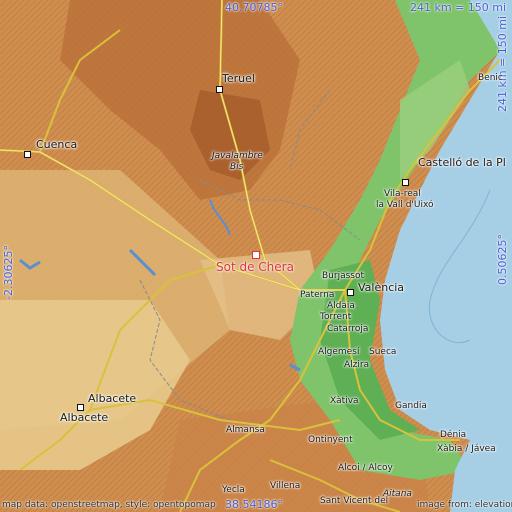 The image size is (512, 512). What do you see at coordinates (233, 490) in the screenshot?
I see `place-yecla: Yecla` at bounding box center [233, 490].